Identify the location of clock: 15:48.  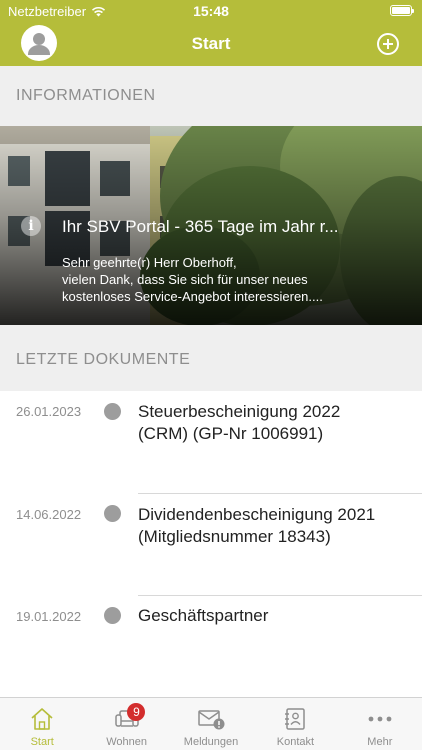
(211, 11).